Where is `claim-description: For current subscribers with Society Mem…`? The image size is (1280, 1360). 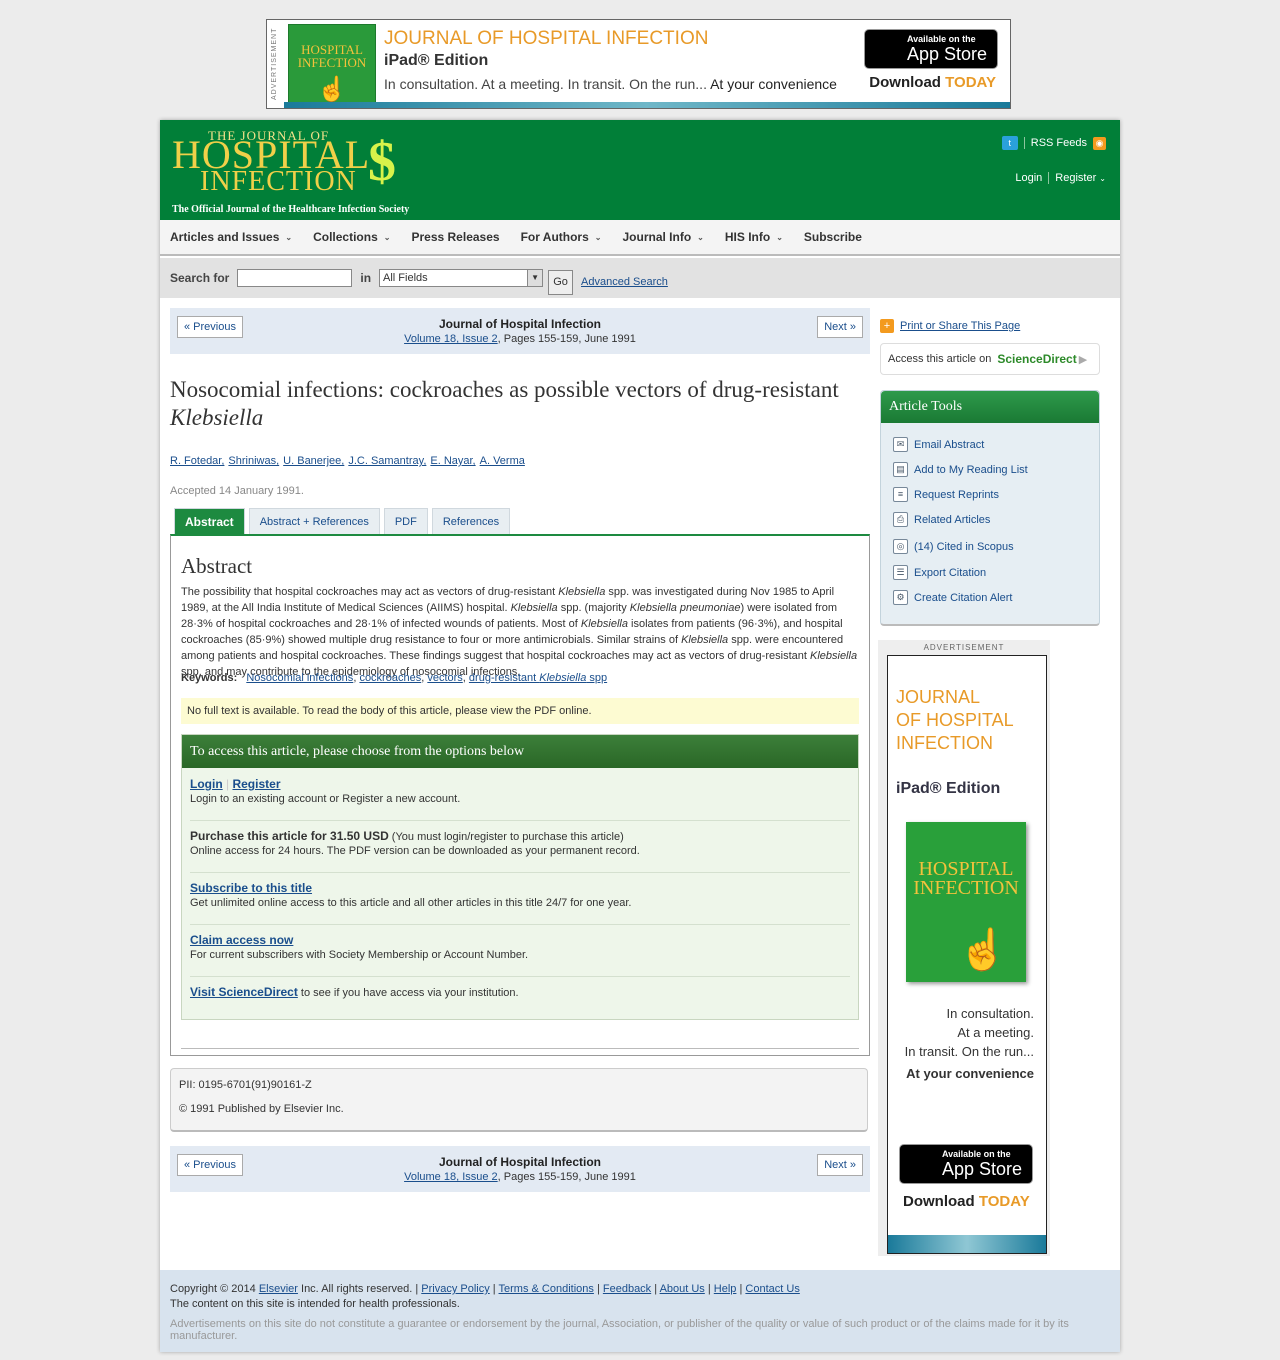 claim-description: For current subscribers with Society Mem… is located at coordinates (359, 955).